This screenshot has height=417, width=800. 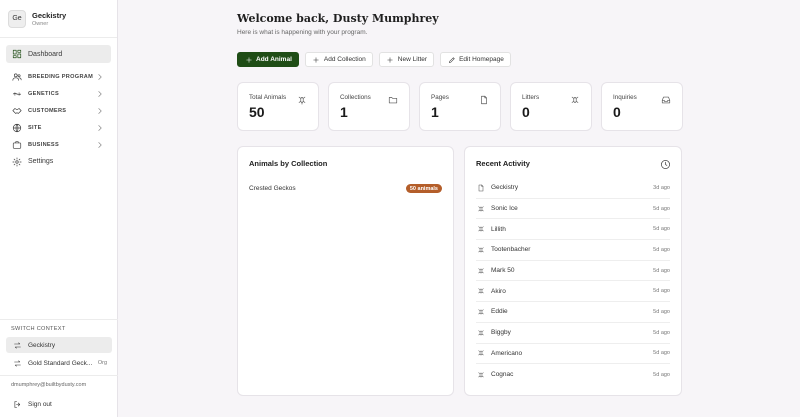 I want to click on activity-row: Mark 50 5d ago, so click(x=573, y=271).